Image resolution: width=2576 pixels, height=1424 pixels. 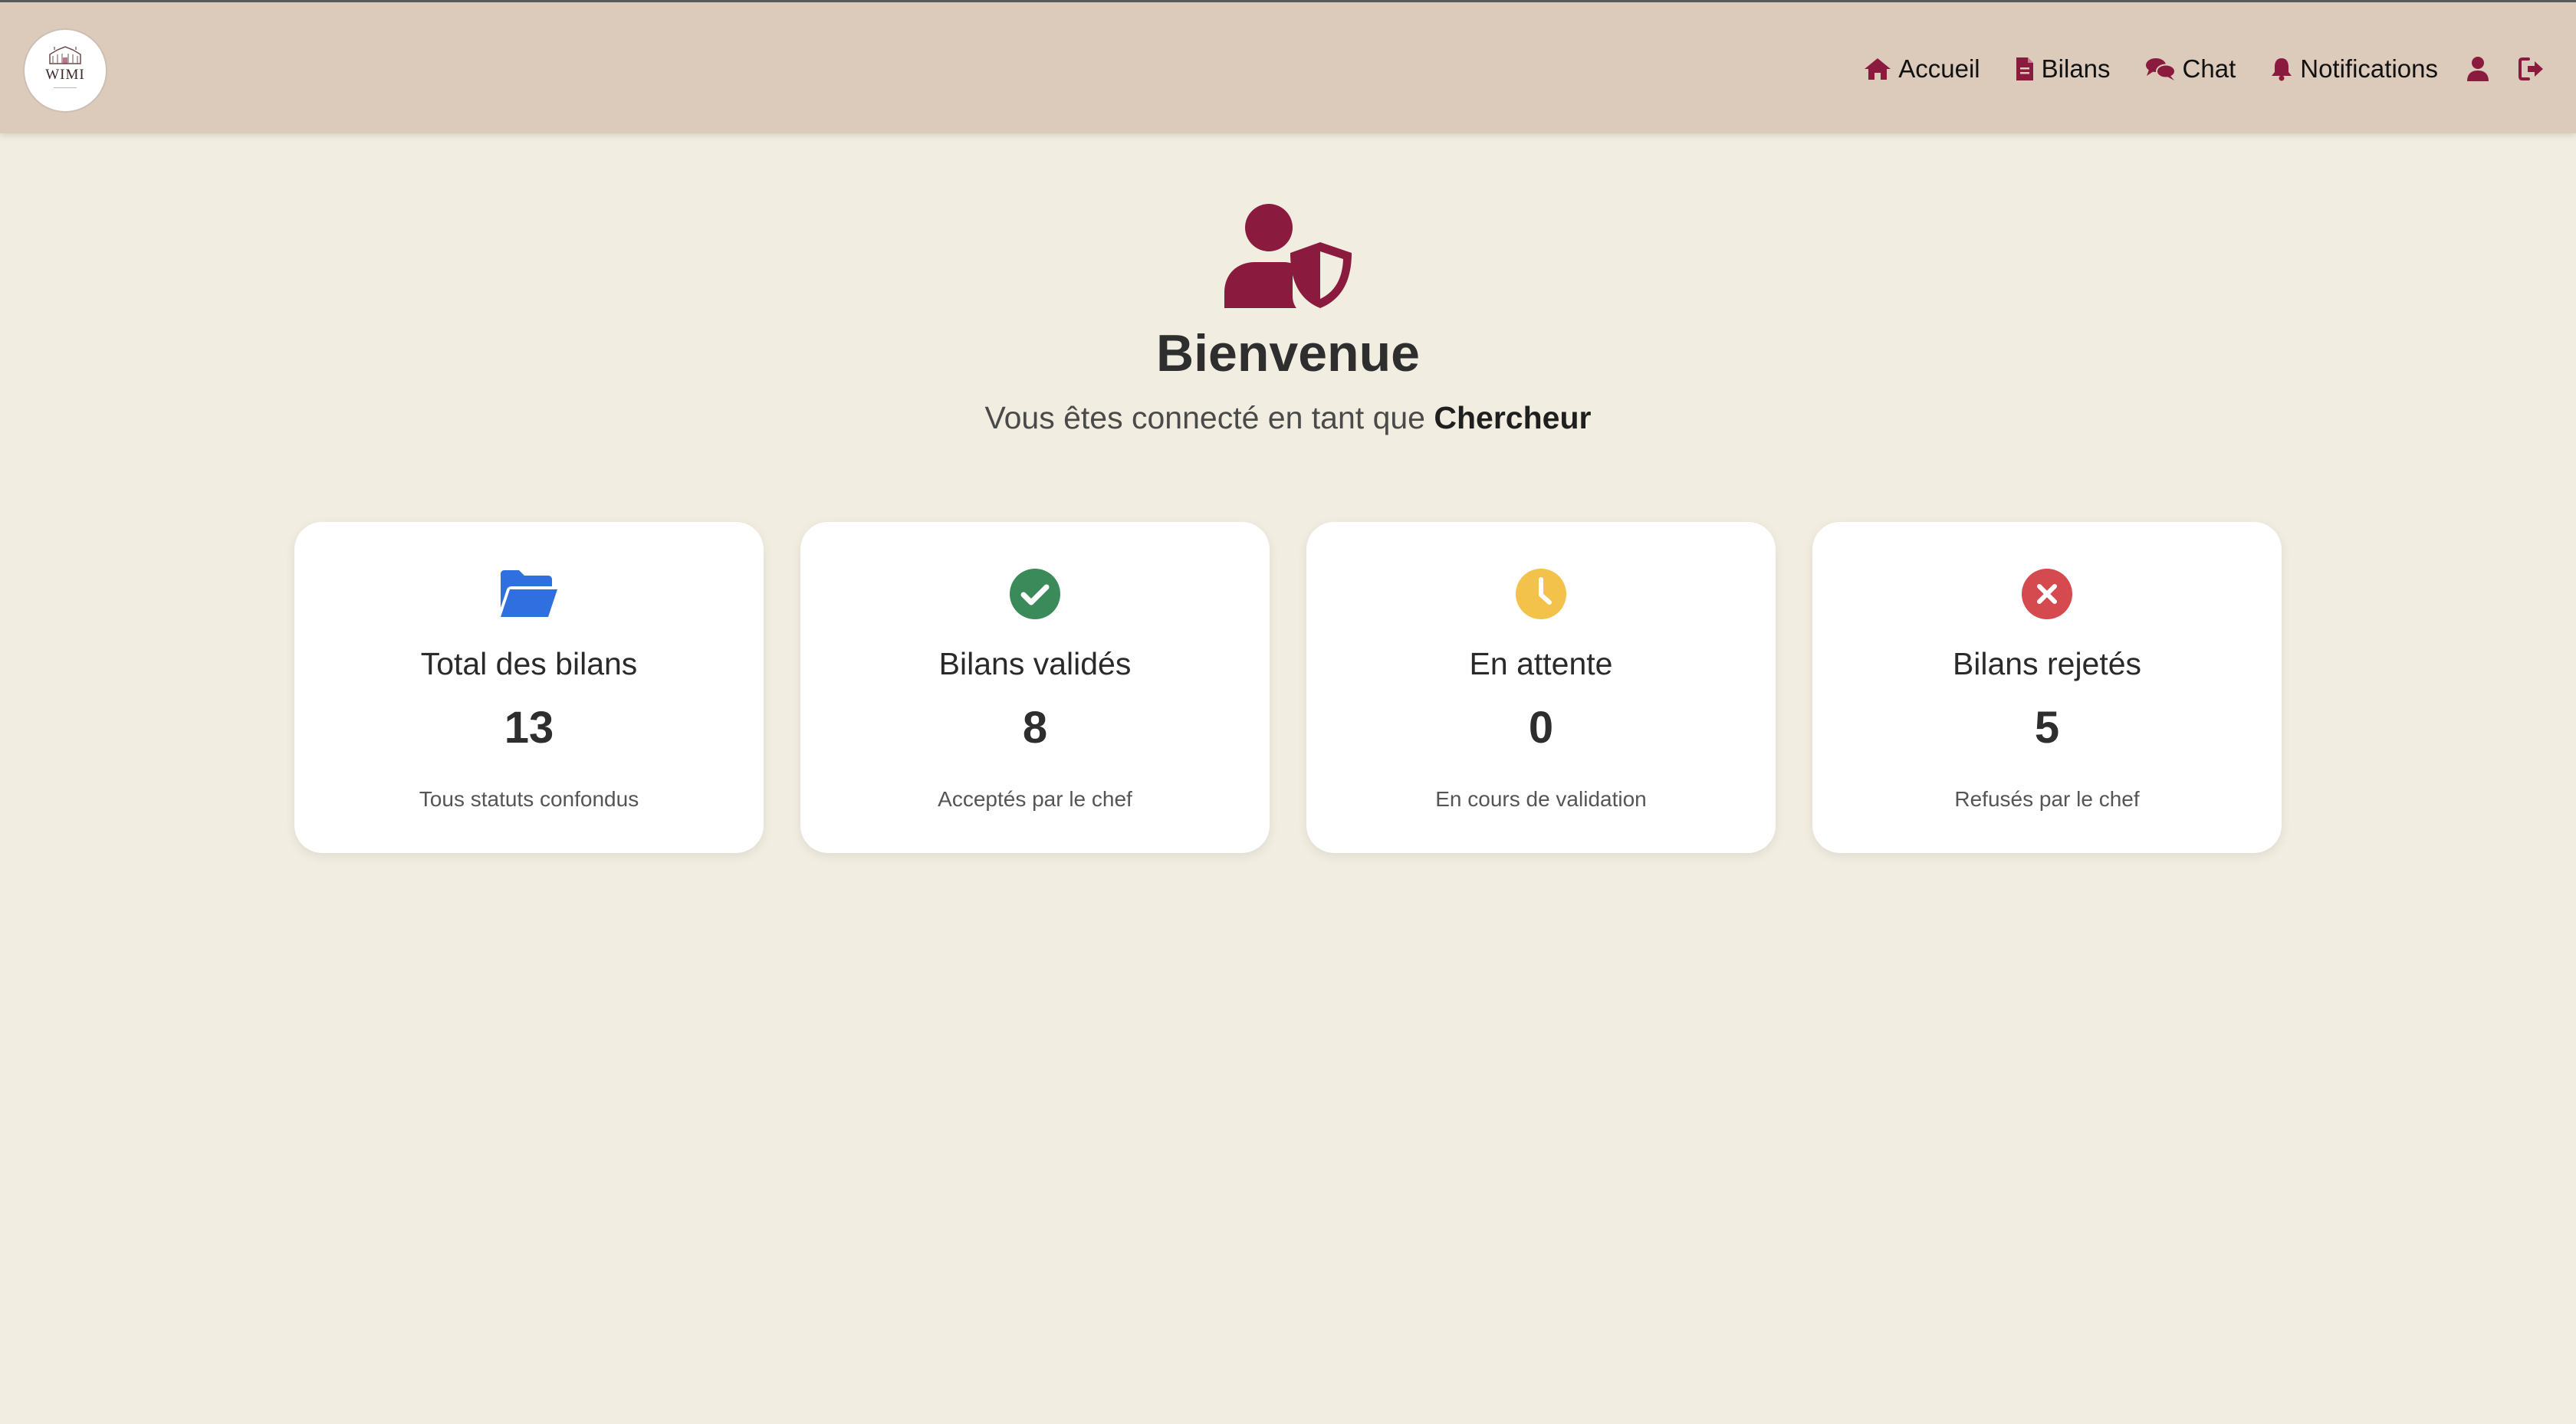 What do you see at coordinates (1205, 418) in the screenshot?
I see `role-subtitle-prefix: Vous êtes connecté en tant que` at bounding box center [1205, 418].